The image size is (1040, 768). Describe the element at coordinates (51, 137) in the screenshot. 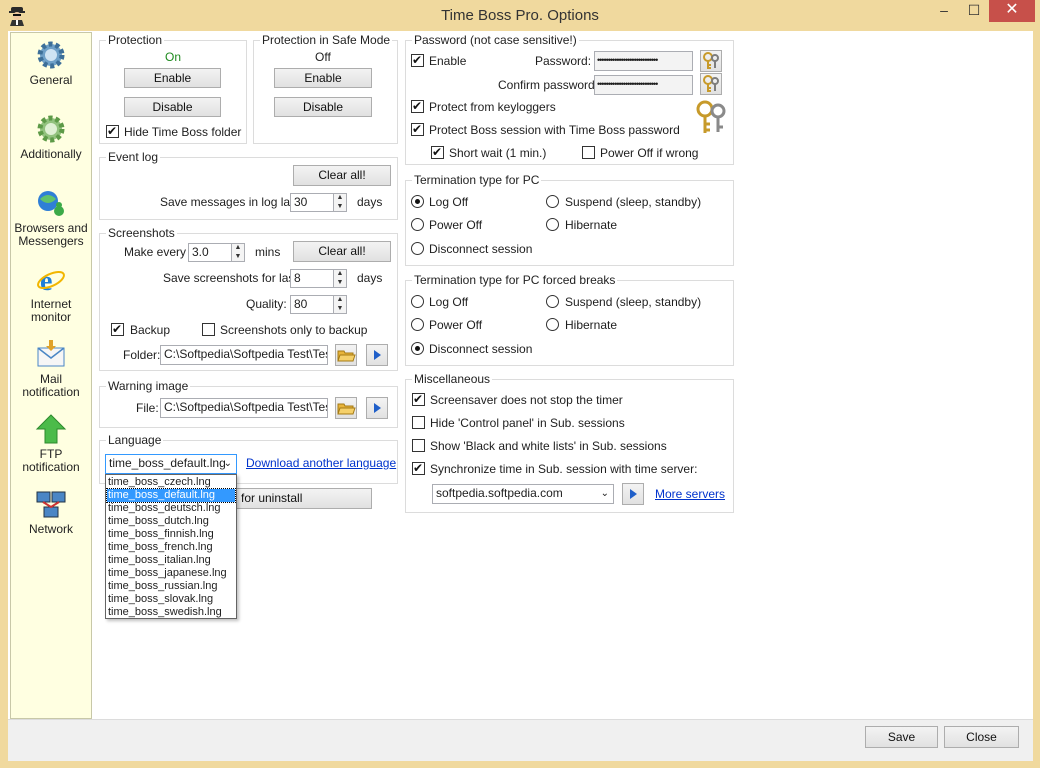

I see `sidebar-item-additionally: Additionally` at that location.